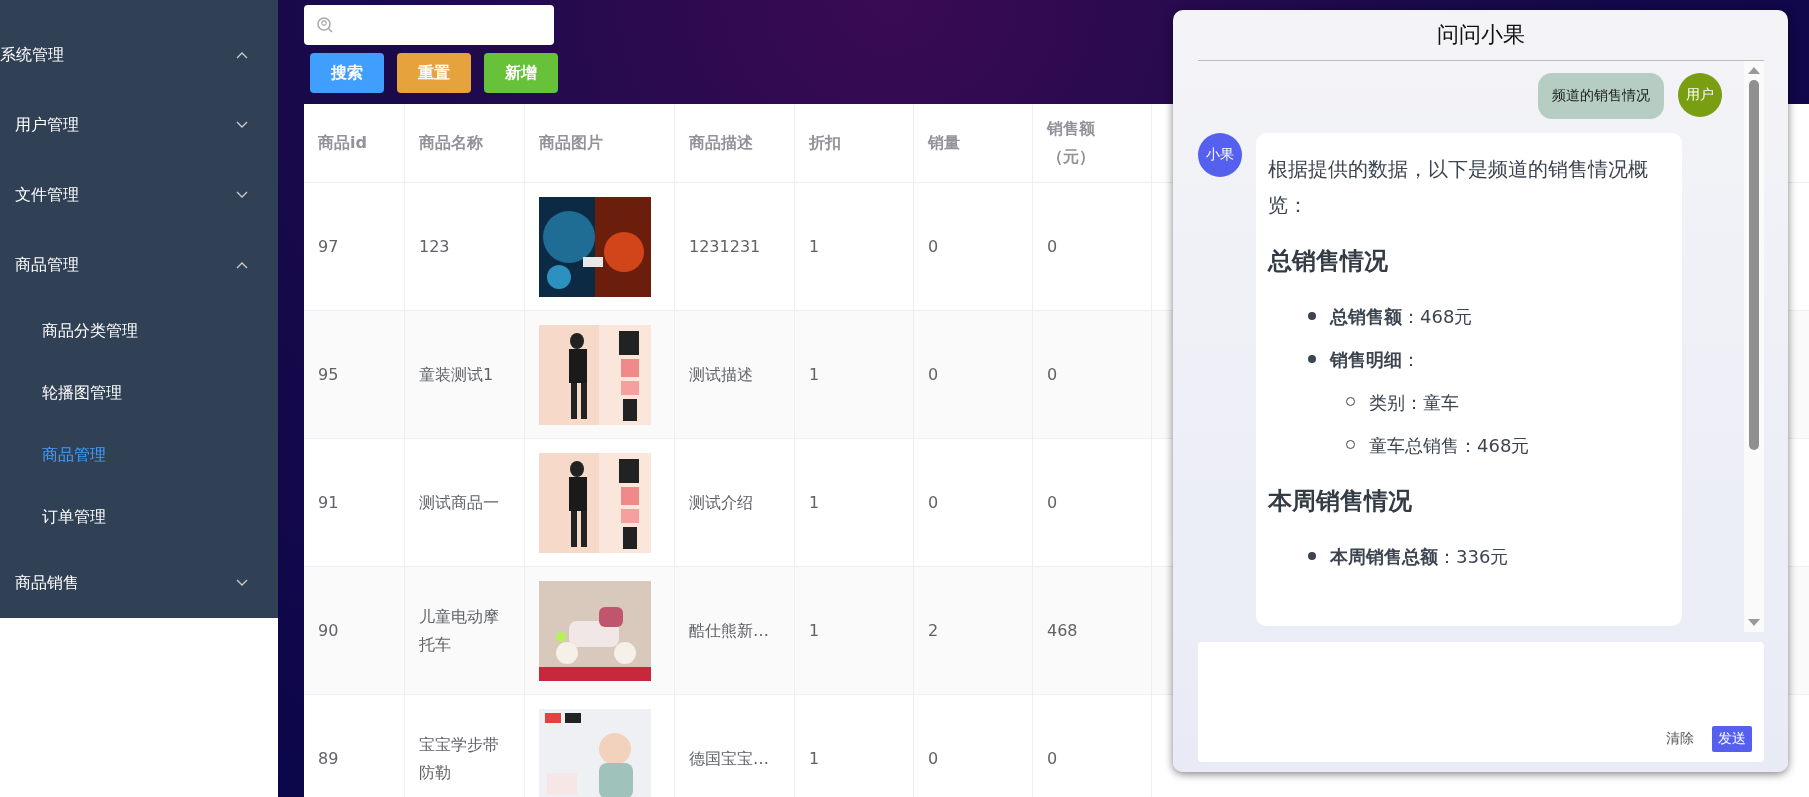 Image resolution: width=1809 pixels, height=797 pixels. I want to click on table-cell: 97, so click(354, 247).